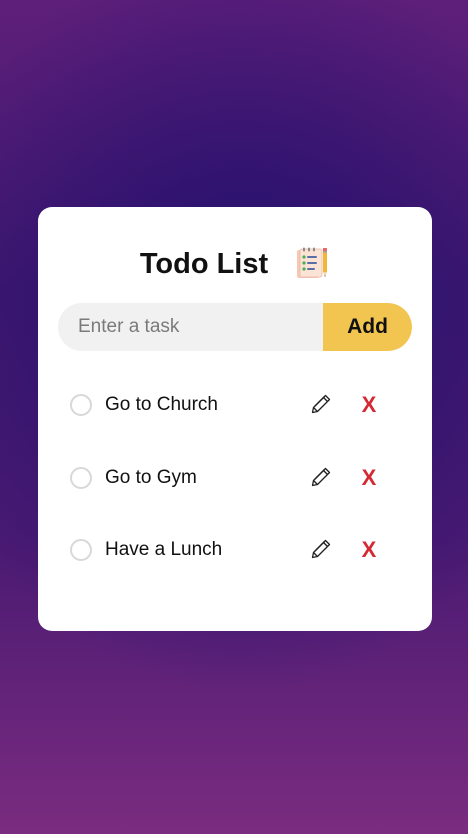 The image size is (468, 834). I want to click on task-text: Go to Church, so click(161, 405).